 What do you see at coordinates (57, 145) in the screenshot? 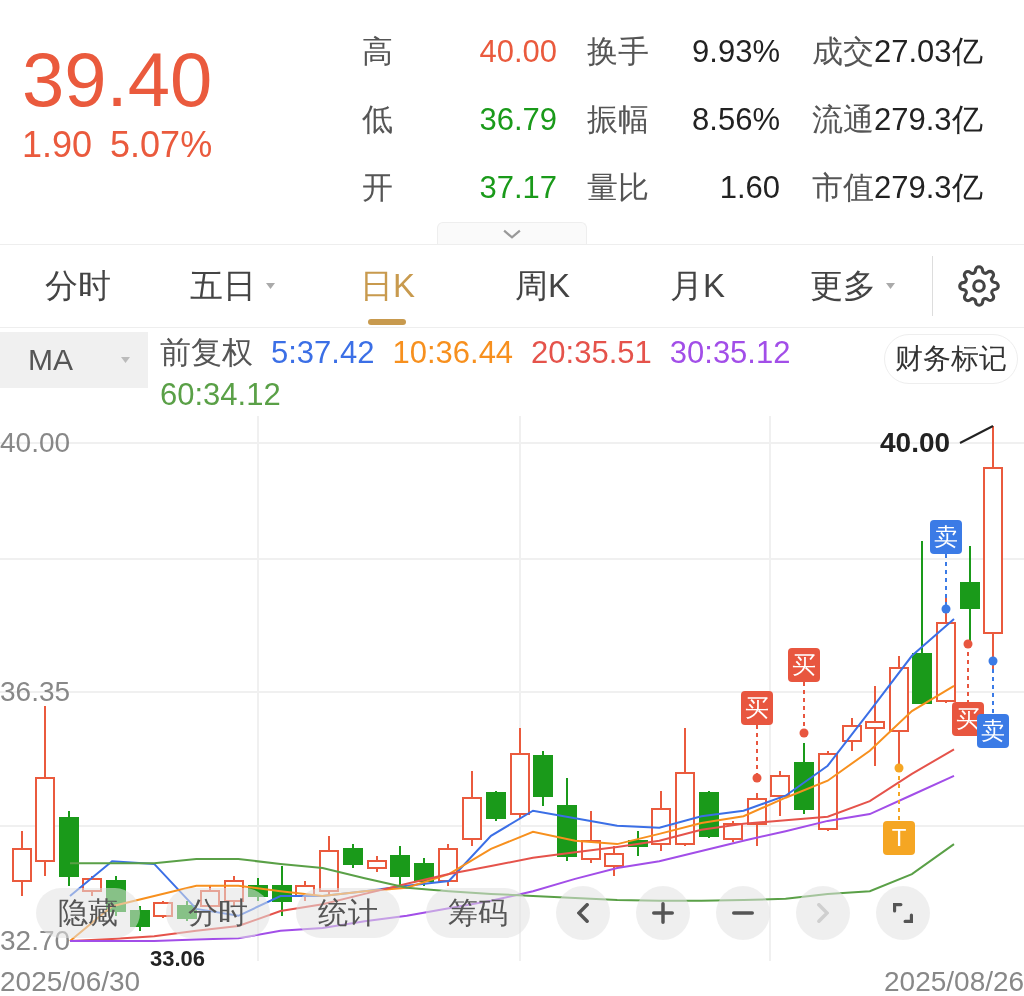
I see `price-change: 1.90` at bounding box center [57, 145].